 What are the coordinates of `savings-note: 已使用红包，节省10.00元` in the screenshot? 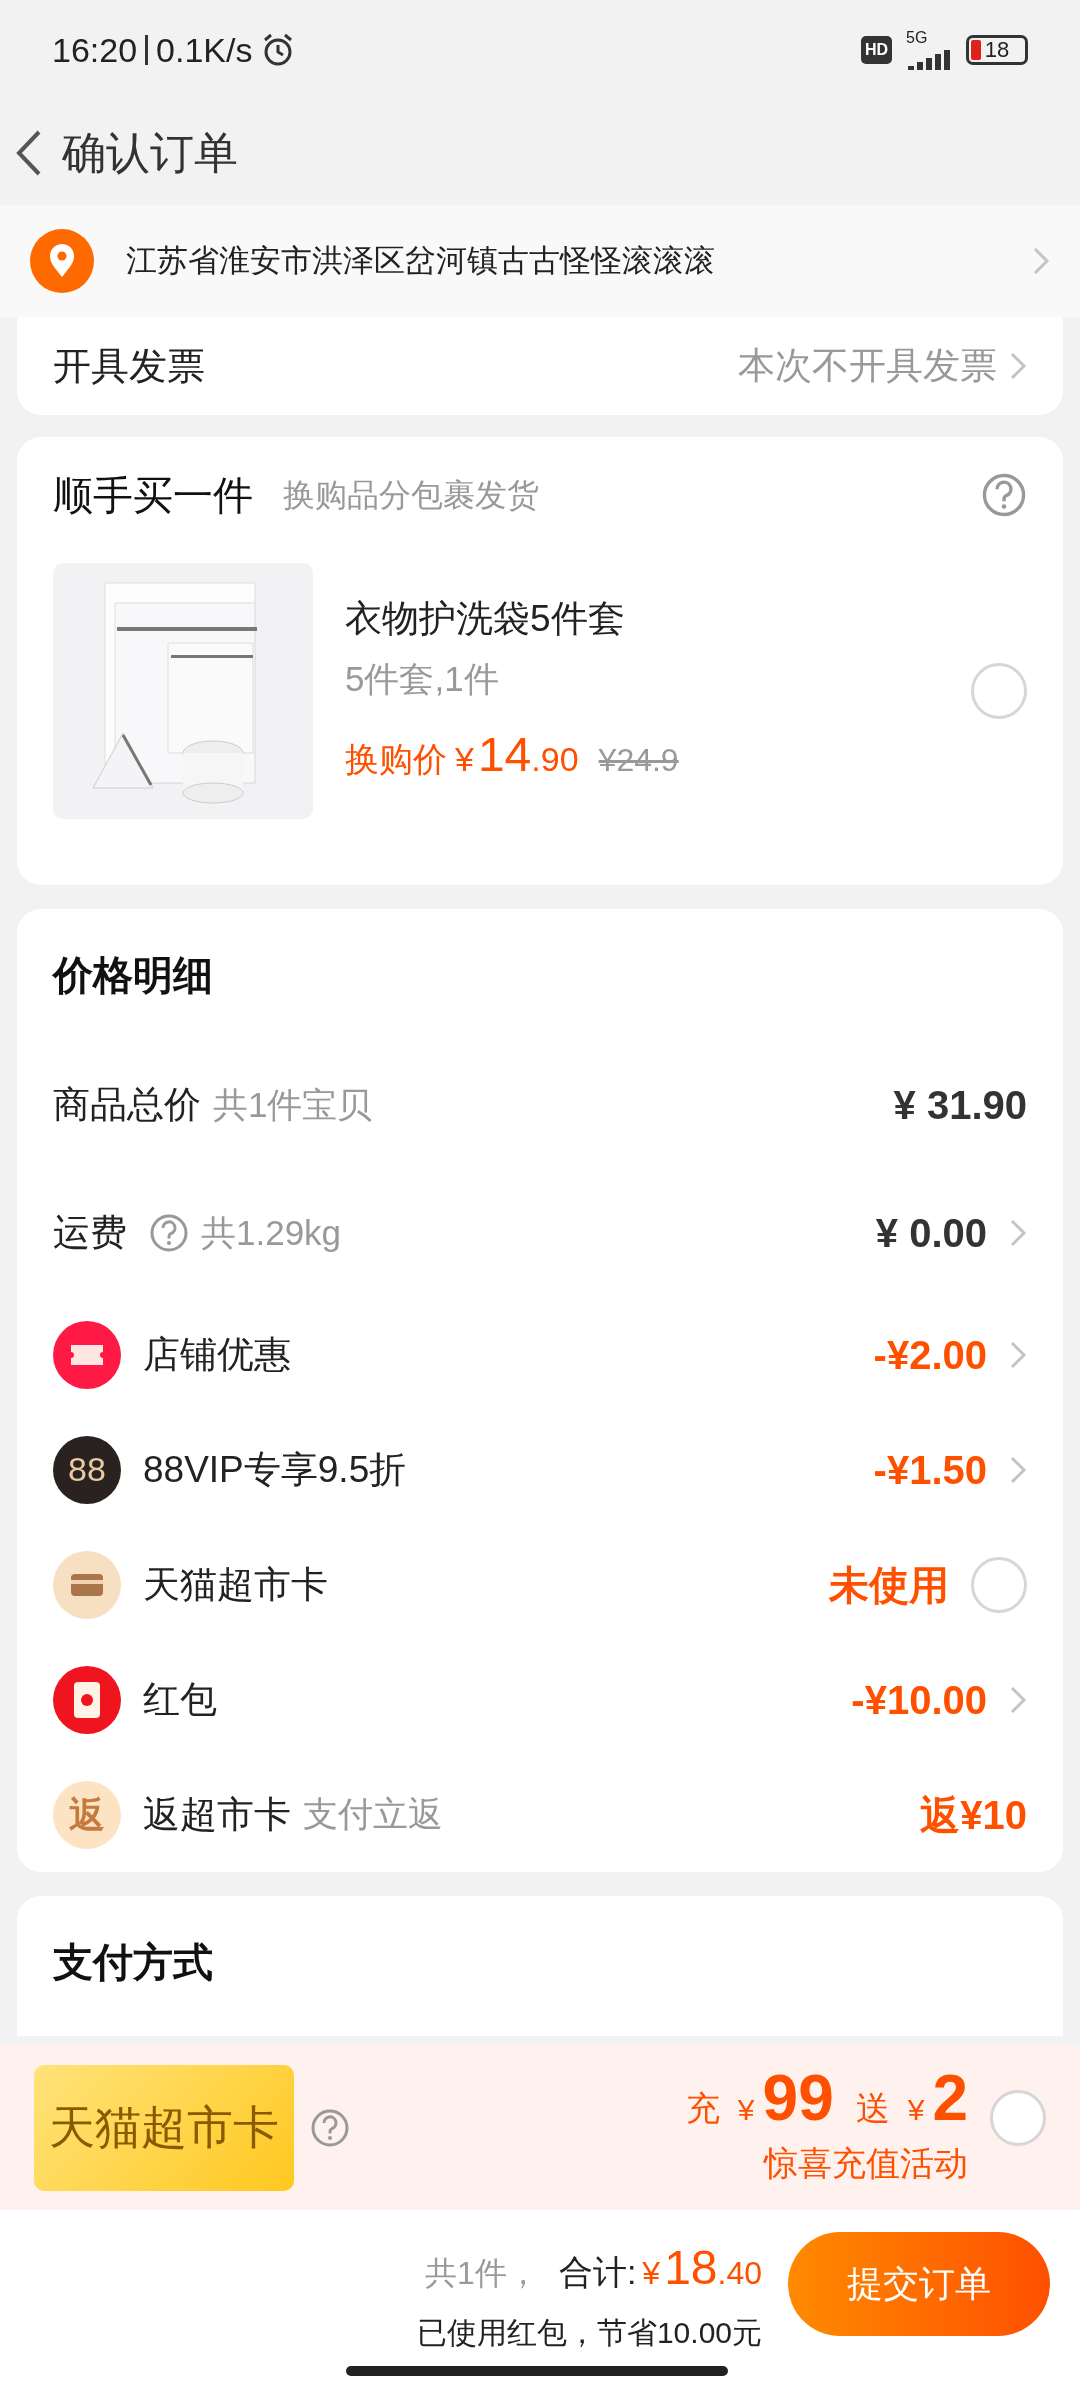 It's located at (589, 2333).